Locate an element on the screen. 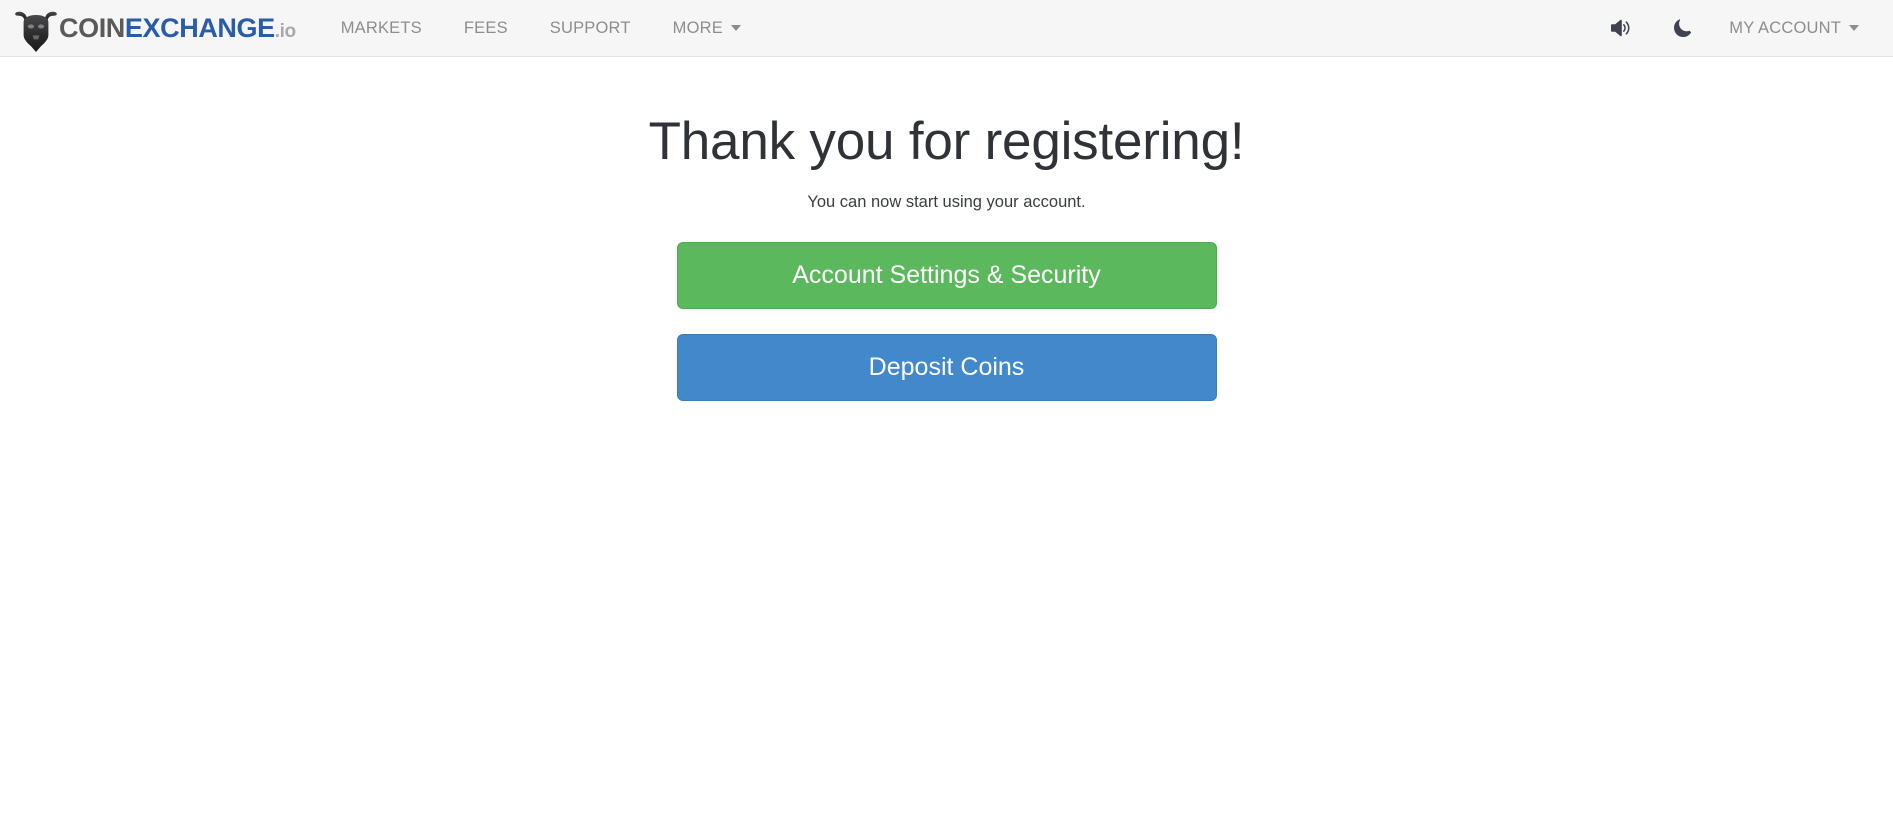 This screenshot has width=1893, height=835. nav-link-more: MORE is located at coordinates (707, 28).